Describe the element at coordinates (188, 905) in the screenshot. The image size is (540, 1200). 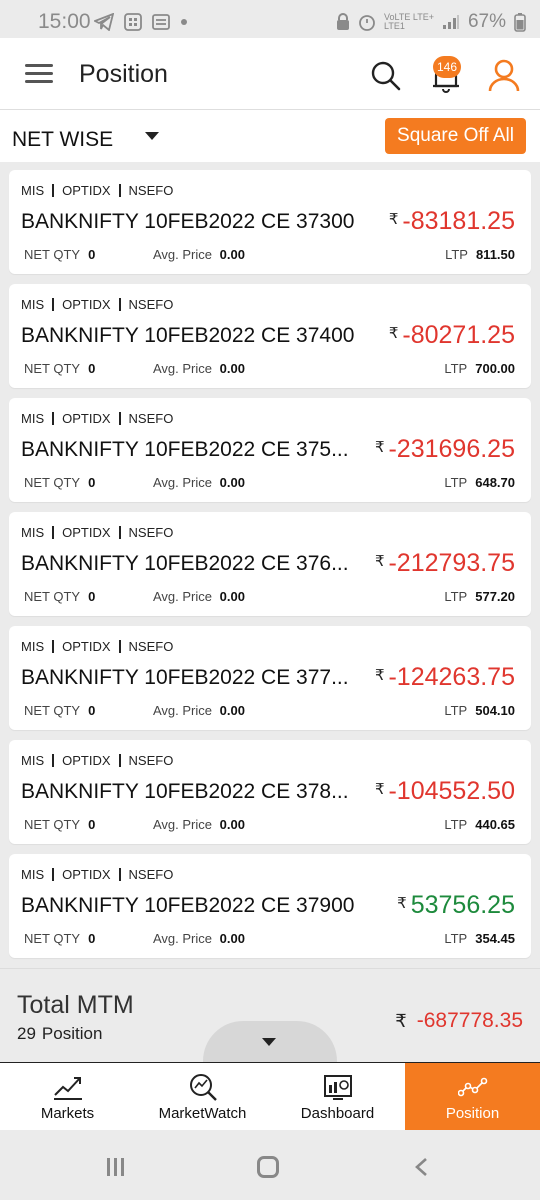
I see `position-symbol: BANKNIFTY 10FEB2022 CE 37900` at that location.